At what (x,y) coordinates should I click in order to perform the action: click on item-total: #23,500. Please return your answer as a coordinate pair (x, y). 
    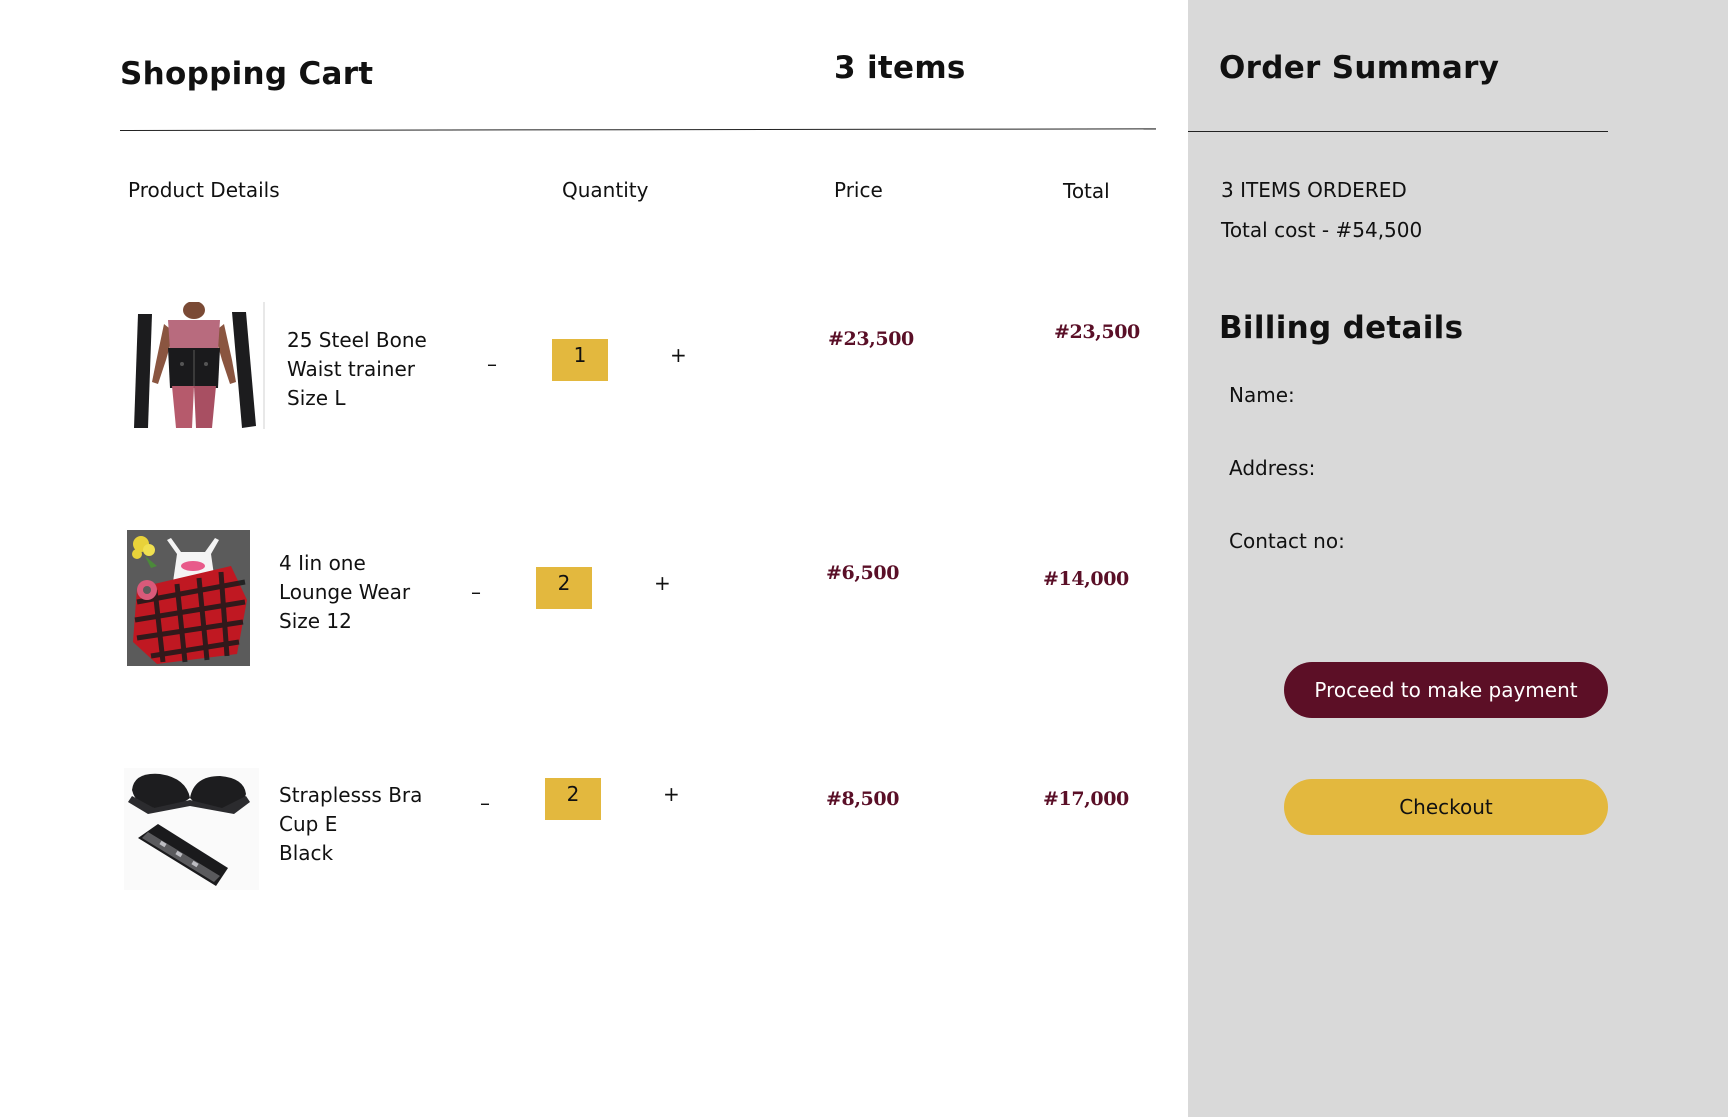
    Looking at the image, I should click on (1097, 332).